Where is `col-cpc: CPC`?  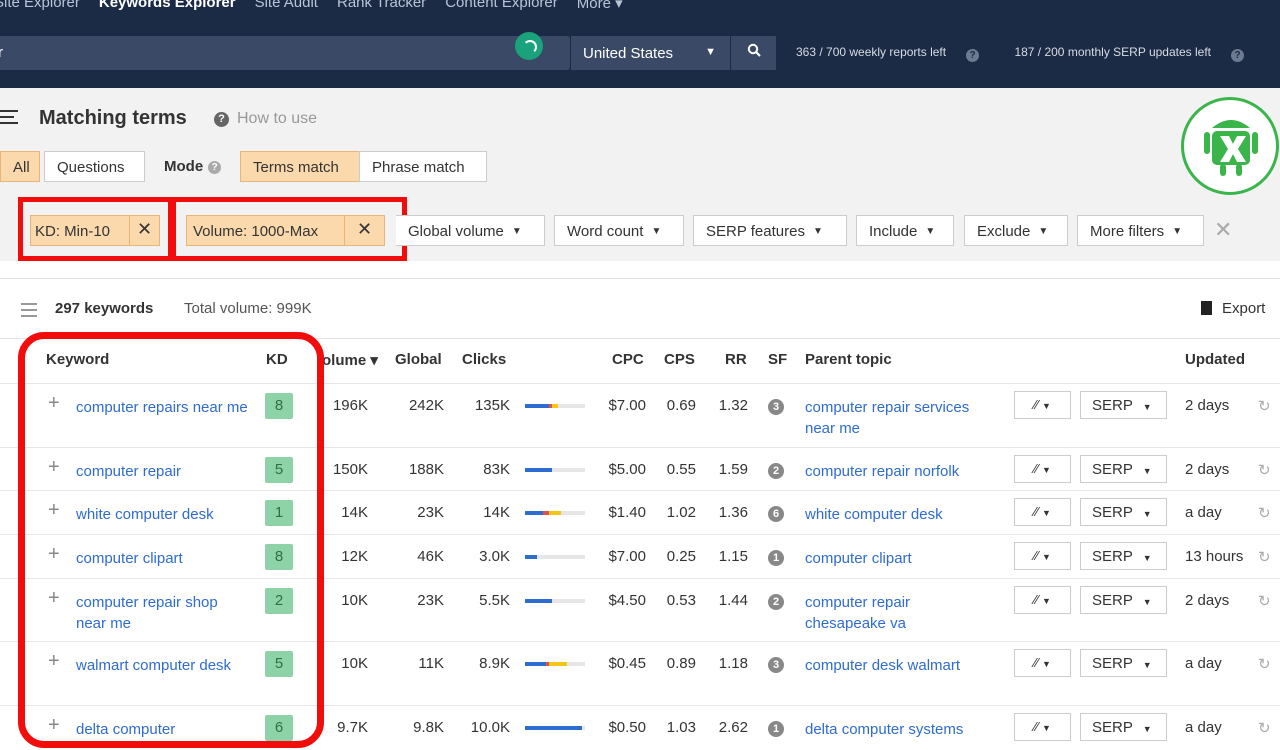
col-cpc: CPC is located at coordinates (628, 359).